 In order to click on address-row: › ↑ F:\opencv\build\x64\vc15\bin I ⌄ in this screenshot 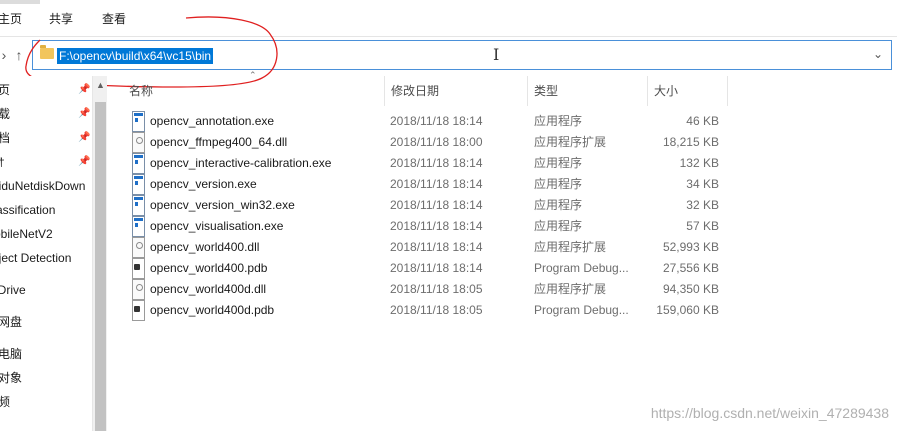, I will do `click(448, 56)`.